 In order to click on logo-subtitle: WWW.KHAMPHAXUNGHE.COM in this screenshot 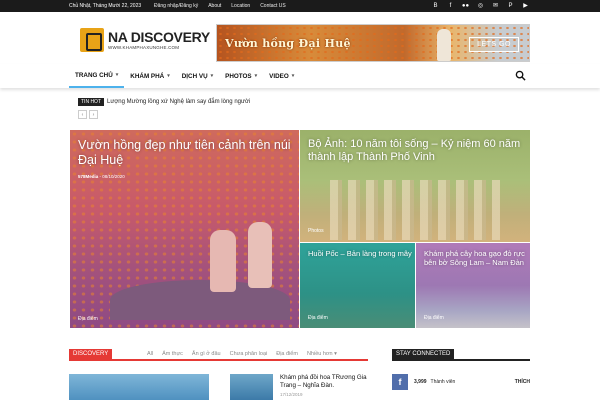, I will do `click(144, 47)`.